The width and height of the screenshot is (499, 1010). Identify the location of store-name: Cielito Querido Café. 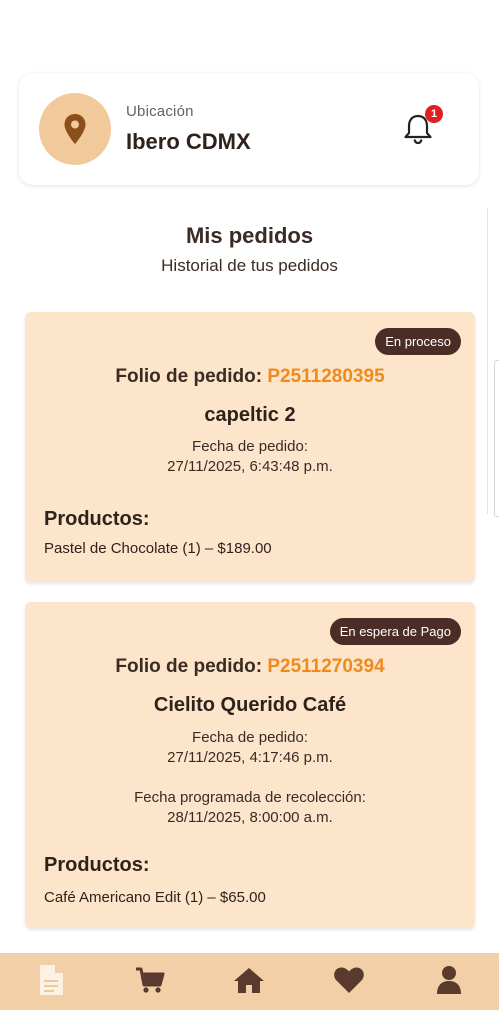
(250, 705).